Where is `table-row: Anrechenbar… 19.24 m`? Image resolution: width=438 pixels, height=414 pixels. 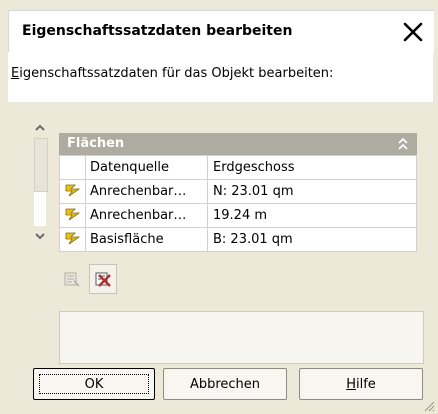 table-row: Anrechenbar… 19.24 m is located at coordinates (238, 215).